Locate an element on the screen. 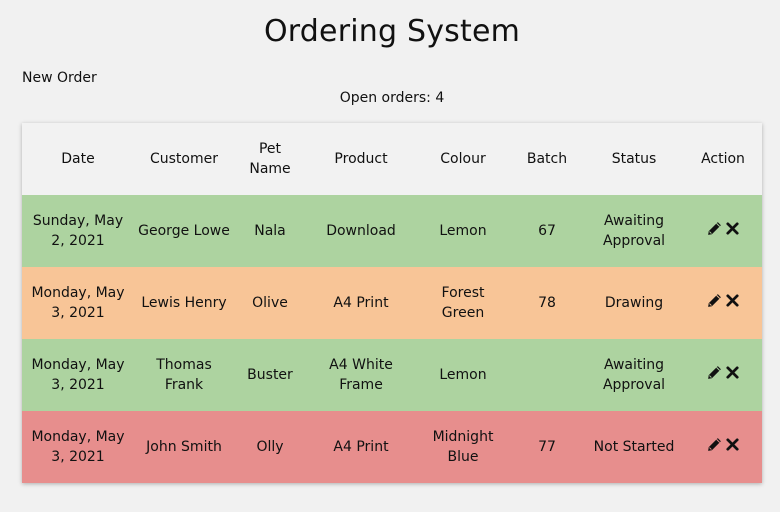 This screenshot has width=780, height=512. open-orders-count: Open orders: 4 is located at coordinates (392, 98).